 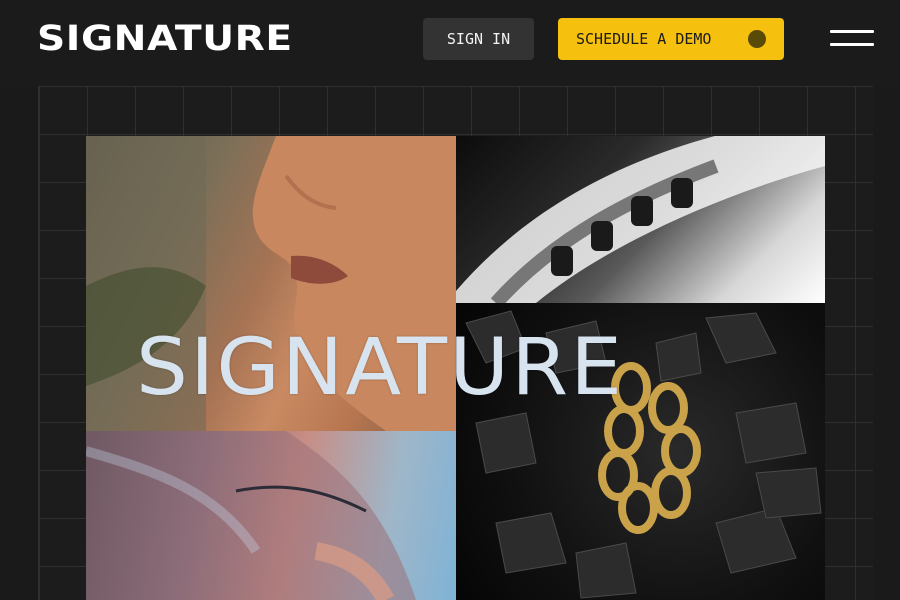 I want to click on dot-icon, so click(x=757, y=39).